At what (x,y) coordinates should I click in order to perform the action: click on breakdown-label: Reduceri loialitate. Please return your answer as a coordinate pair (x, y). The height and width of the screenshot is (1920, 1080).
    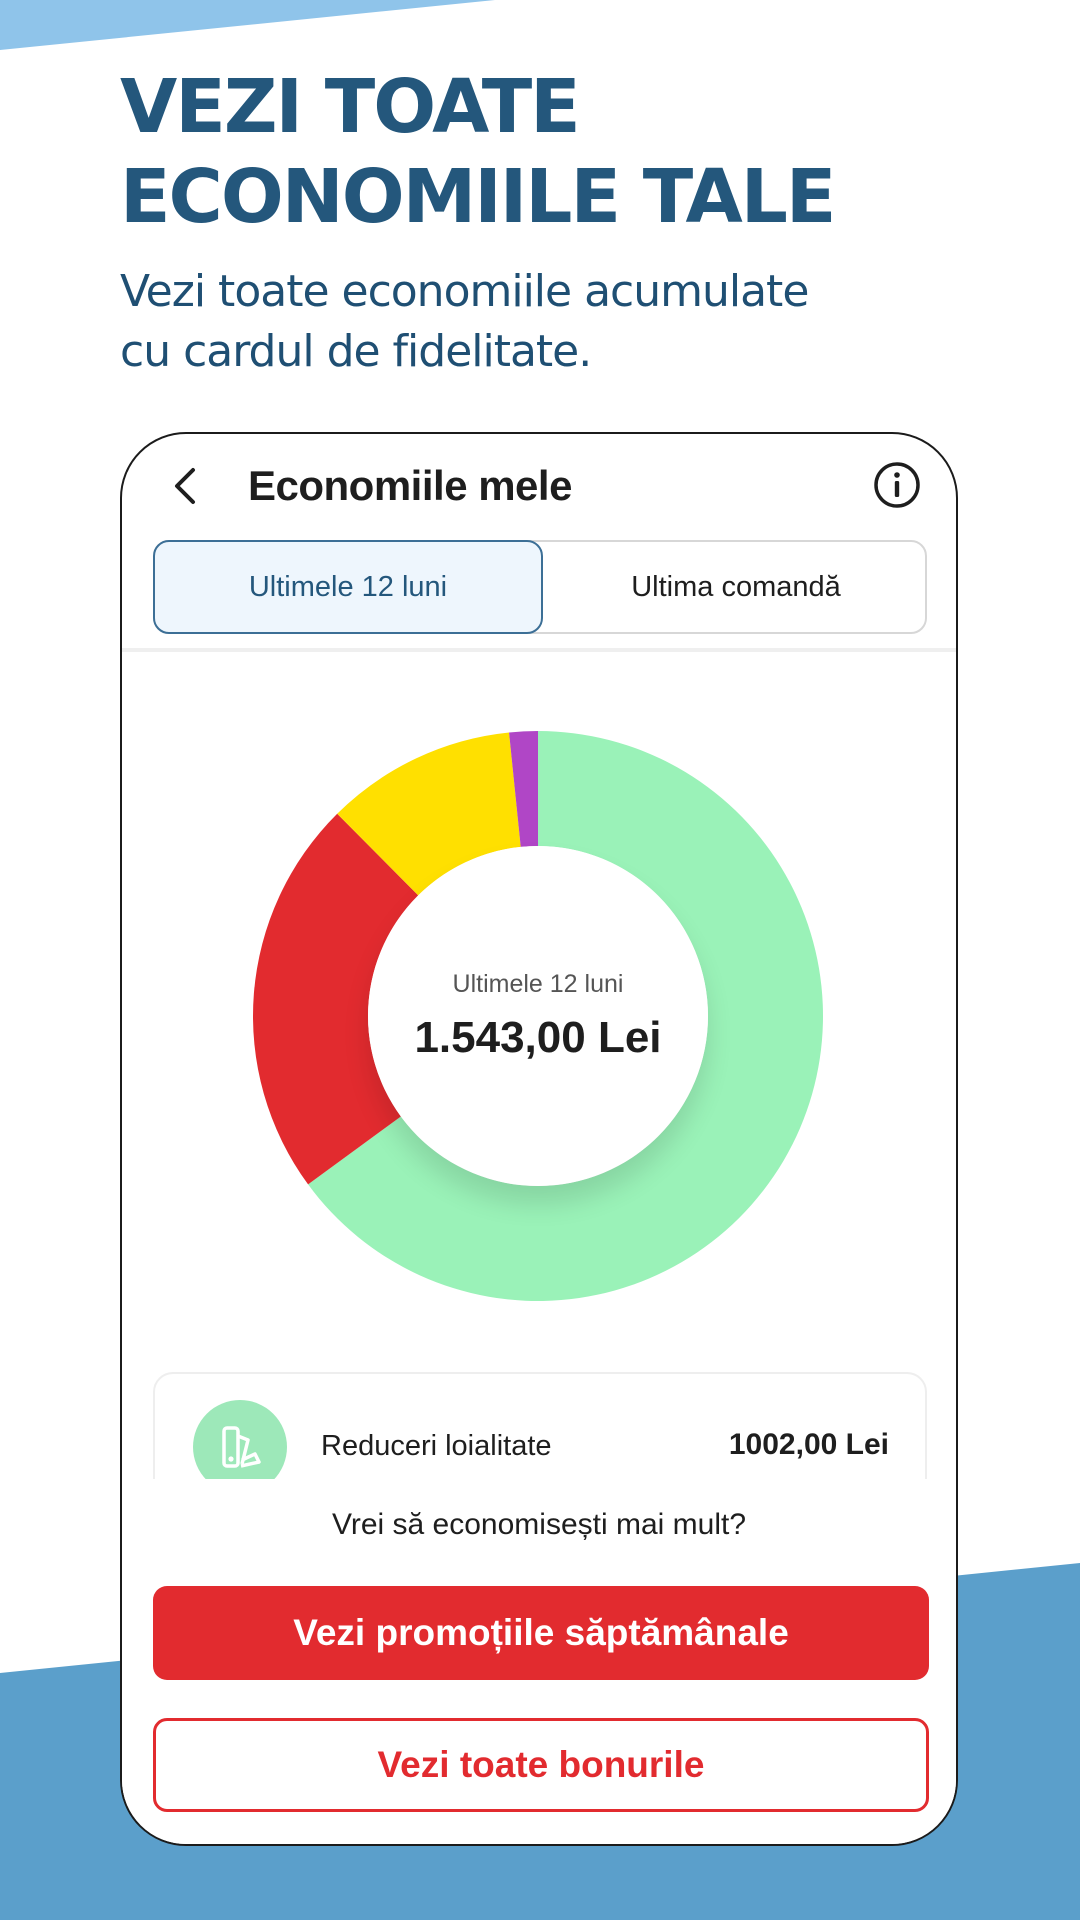
    Looking at the image, I should click on (436, 1446).